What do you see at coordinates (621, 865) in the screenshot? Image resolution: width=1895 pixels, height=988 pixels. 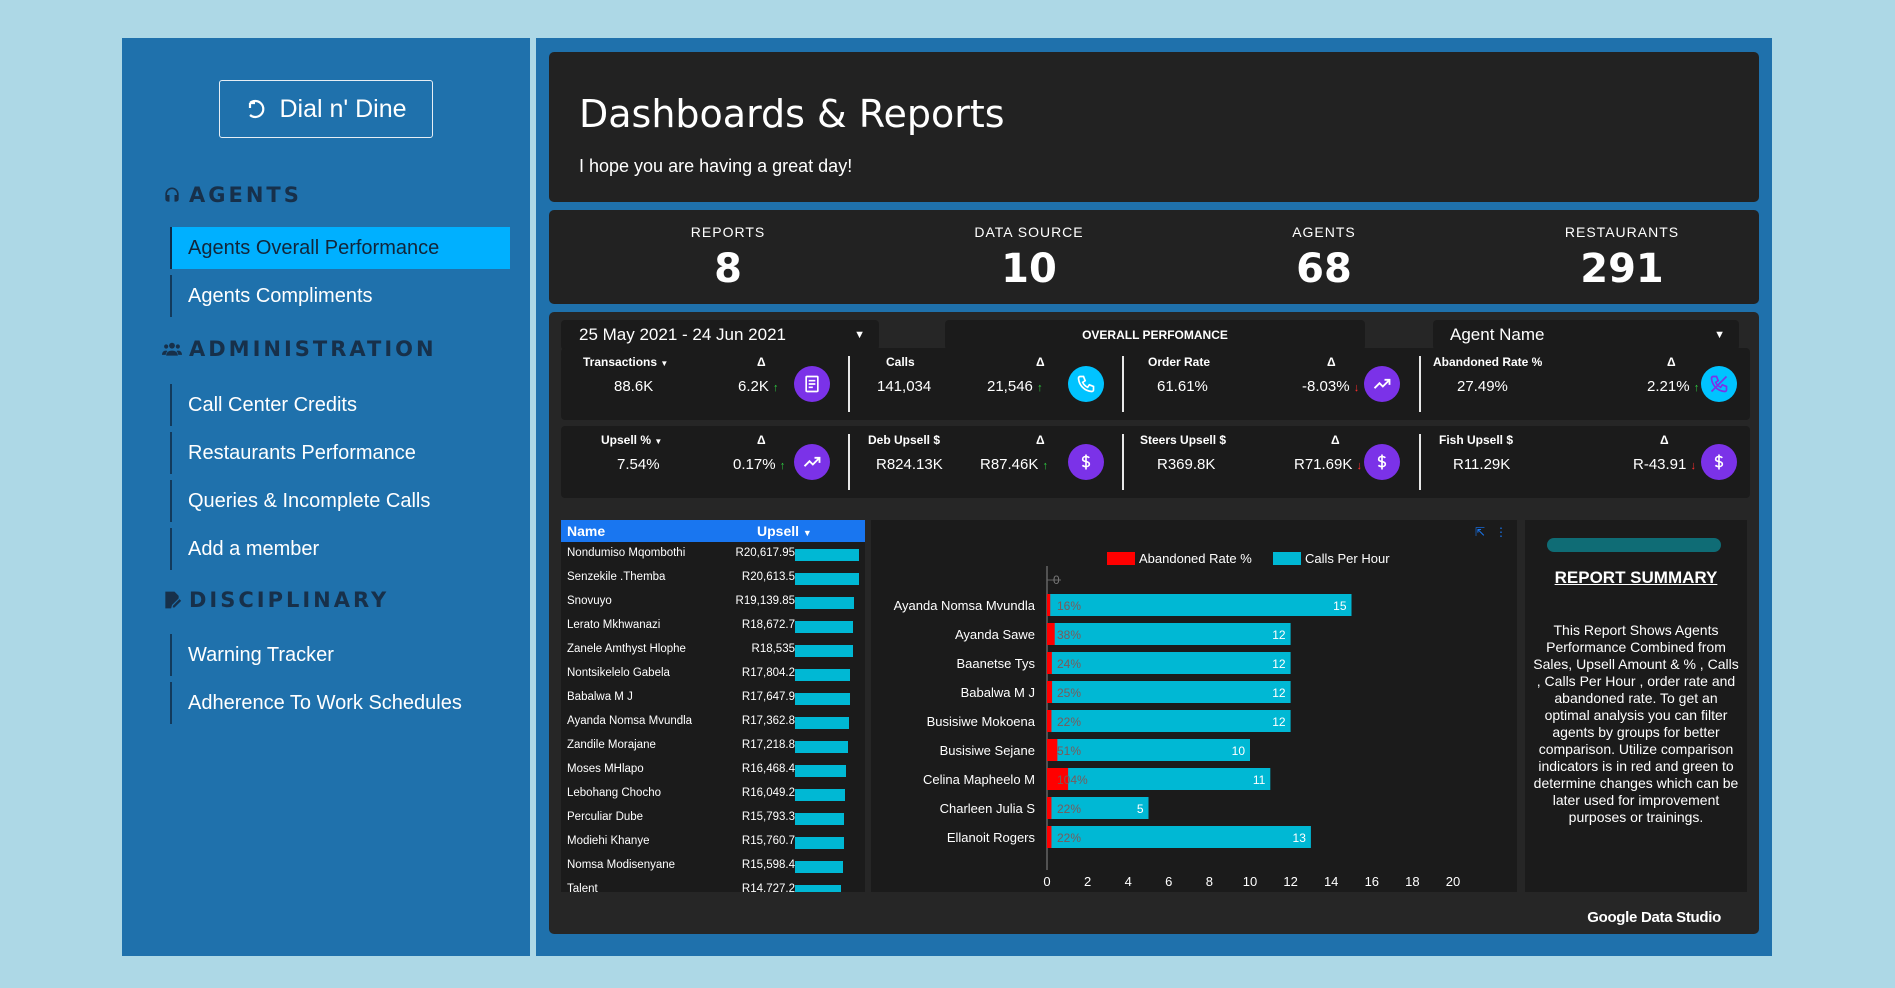 I see `row-name: Nomsa Modisenyane` at bounding box center [621, 865].